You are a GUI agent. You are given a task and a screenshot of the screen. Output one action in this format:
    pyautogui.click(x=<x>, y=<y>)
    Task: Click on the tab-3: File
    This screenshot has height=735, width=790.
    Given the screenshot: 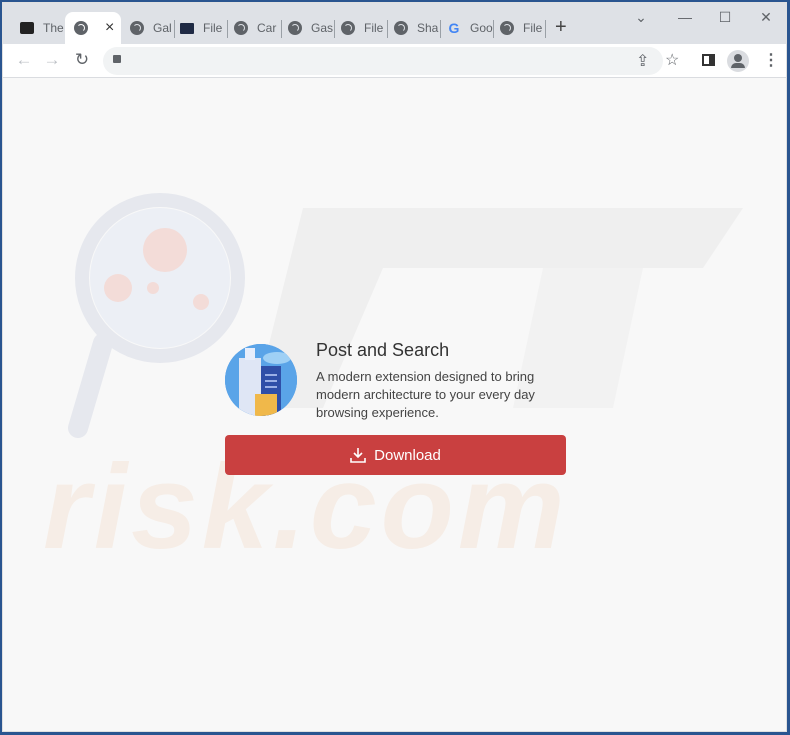 What is the action you would take?
    pyautogui.click(x=203, y=28)
    